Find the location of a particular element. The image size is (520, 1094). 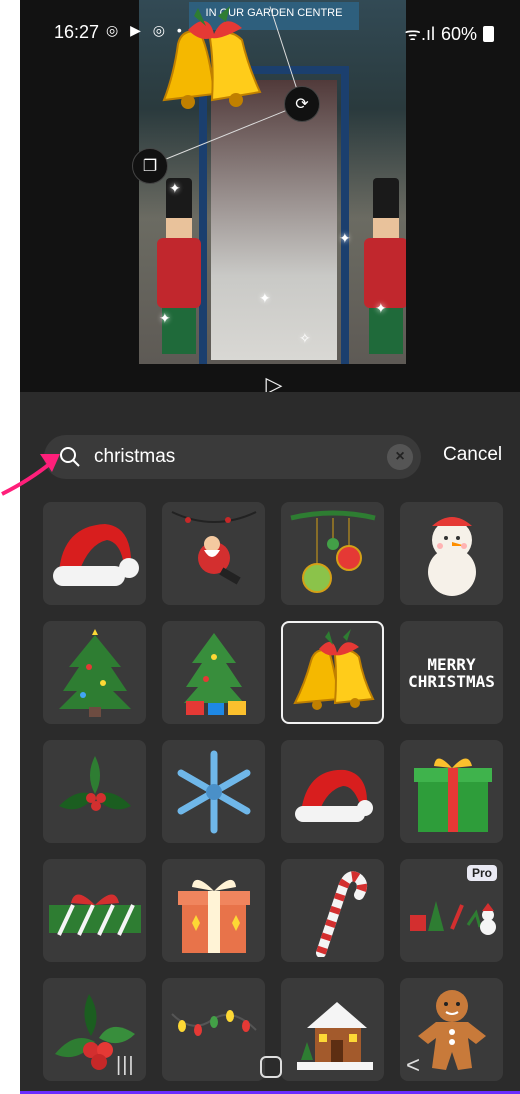

sticker-christmas-bells is located at coordinates (332, 672).